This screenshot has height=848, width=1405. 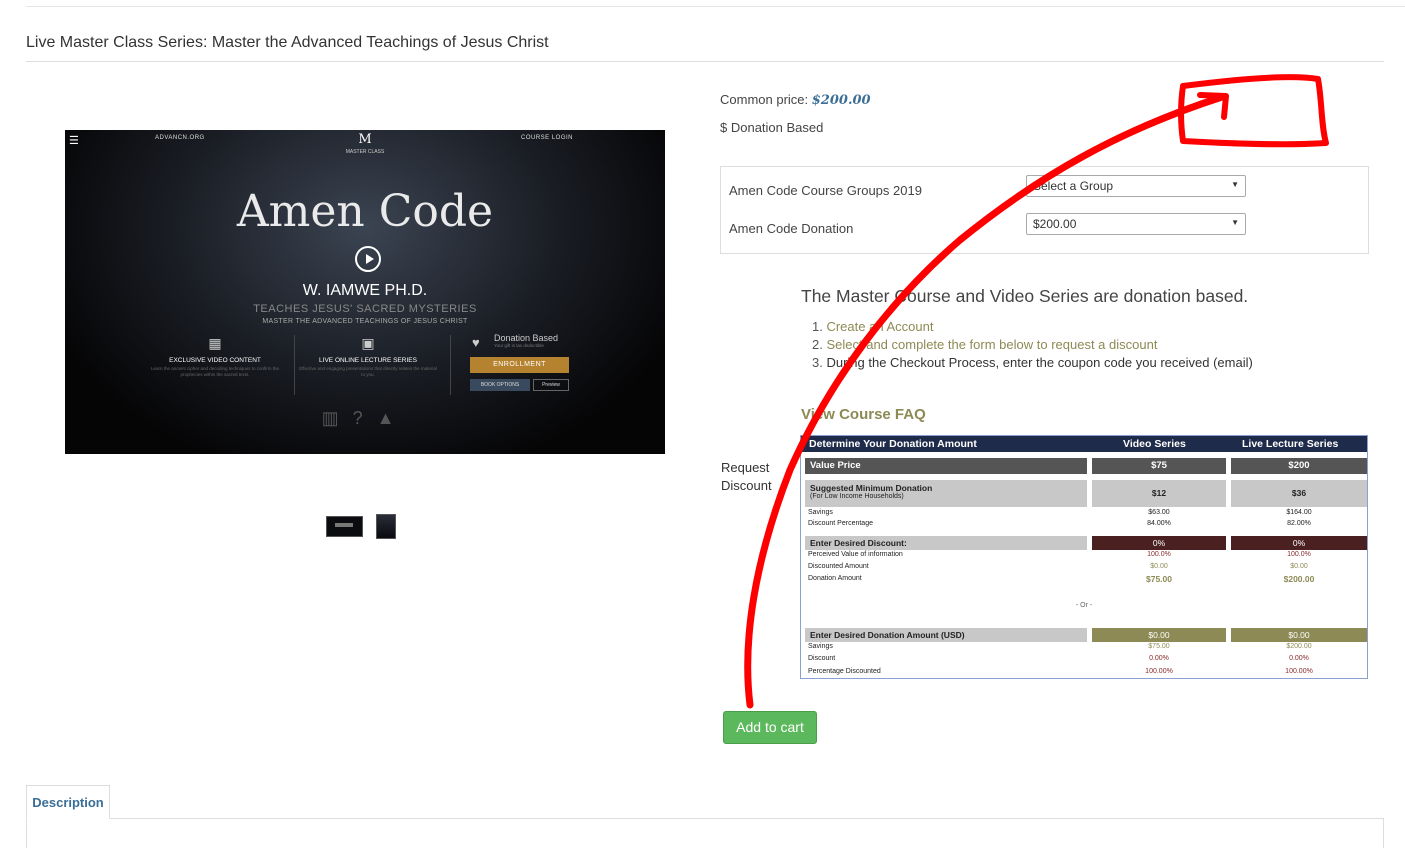 What do you see at coordinates (820, 646) in the screenshot?
I see `savings2-label: Savings` at bounding box center [820, 646].